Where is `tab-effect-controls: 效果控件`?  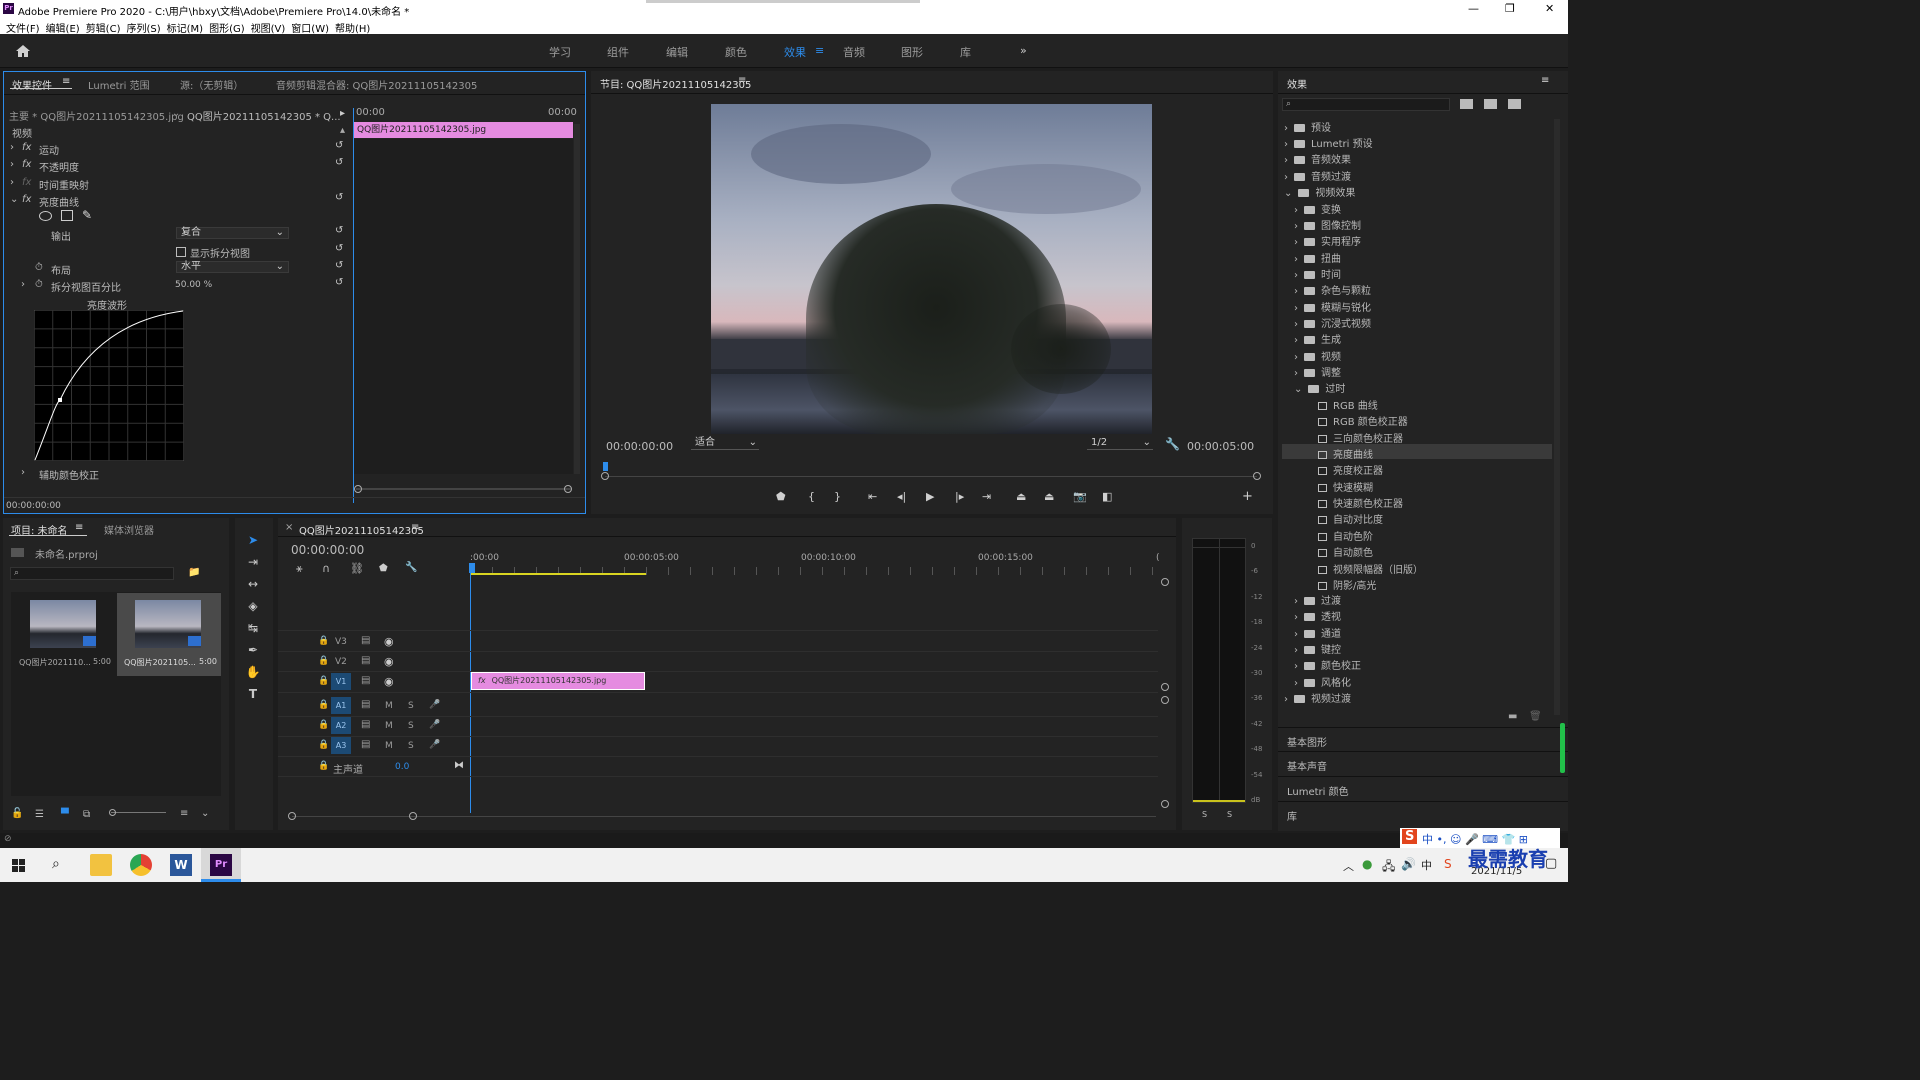 tab-effect-controls: 效果控件 is located at coordinates (32, 84).